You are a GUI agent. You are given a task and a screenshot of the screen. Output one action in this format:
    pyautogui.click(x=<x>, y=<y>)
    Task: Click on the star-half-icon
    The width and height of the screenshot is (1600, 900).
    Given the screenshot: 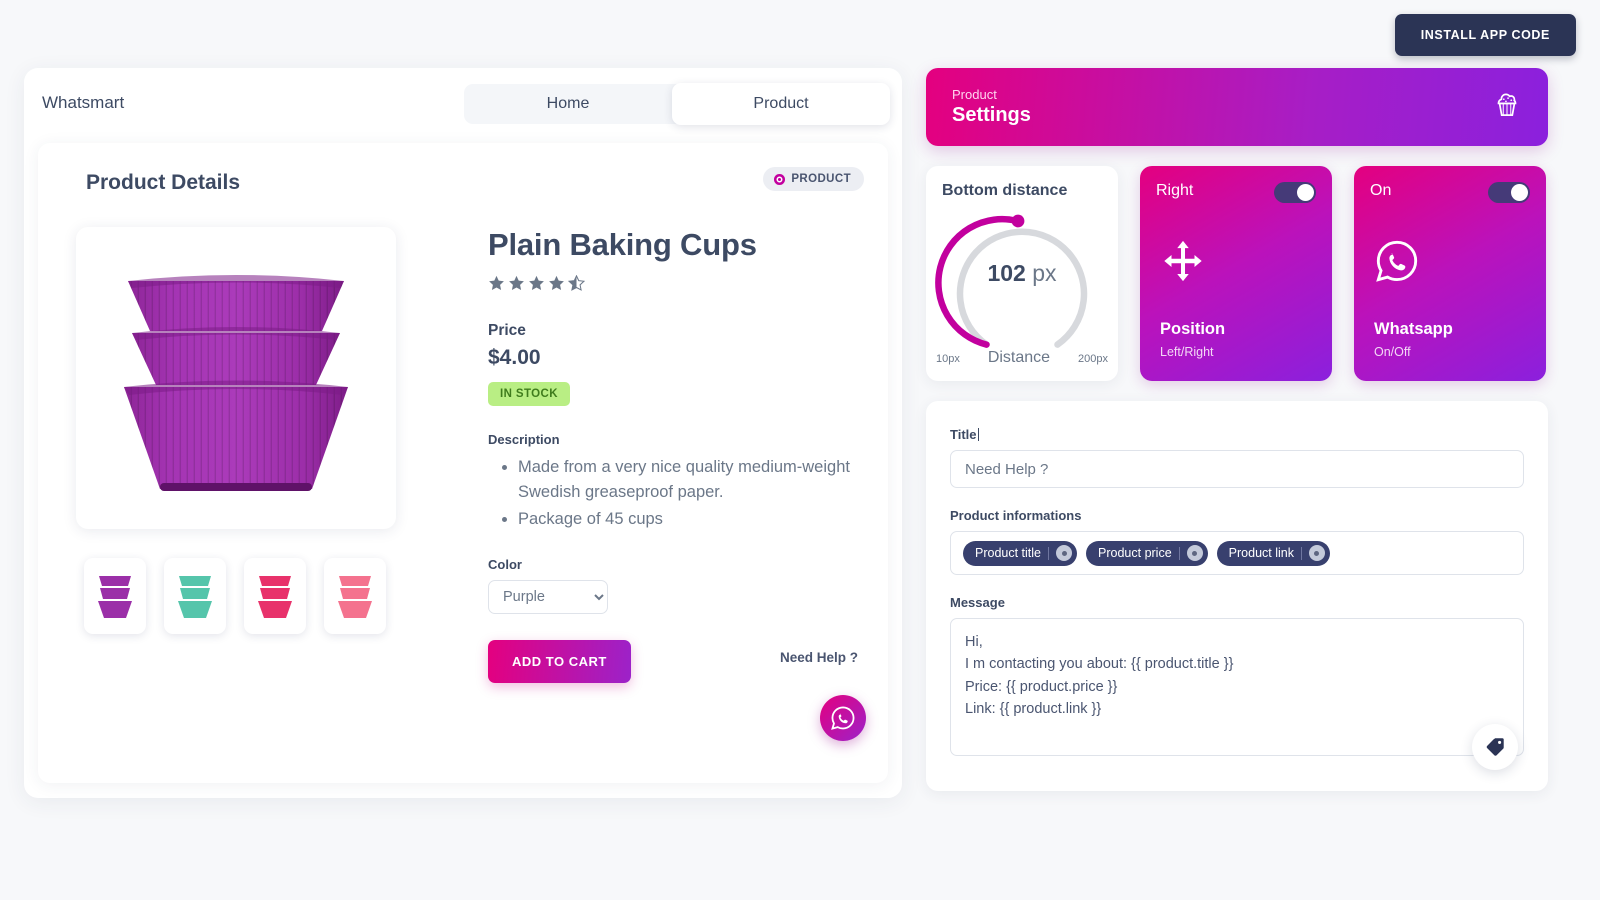 What is the action you would take?
    pyautogui.click(x=576, y=283)
    